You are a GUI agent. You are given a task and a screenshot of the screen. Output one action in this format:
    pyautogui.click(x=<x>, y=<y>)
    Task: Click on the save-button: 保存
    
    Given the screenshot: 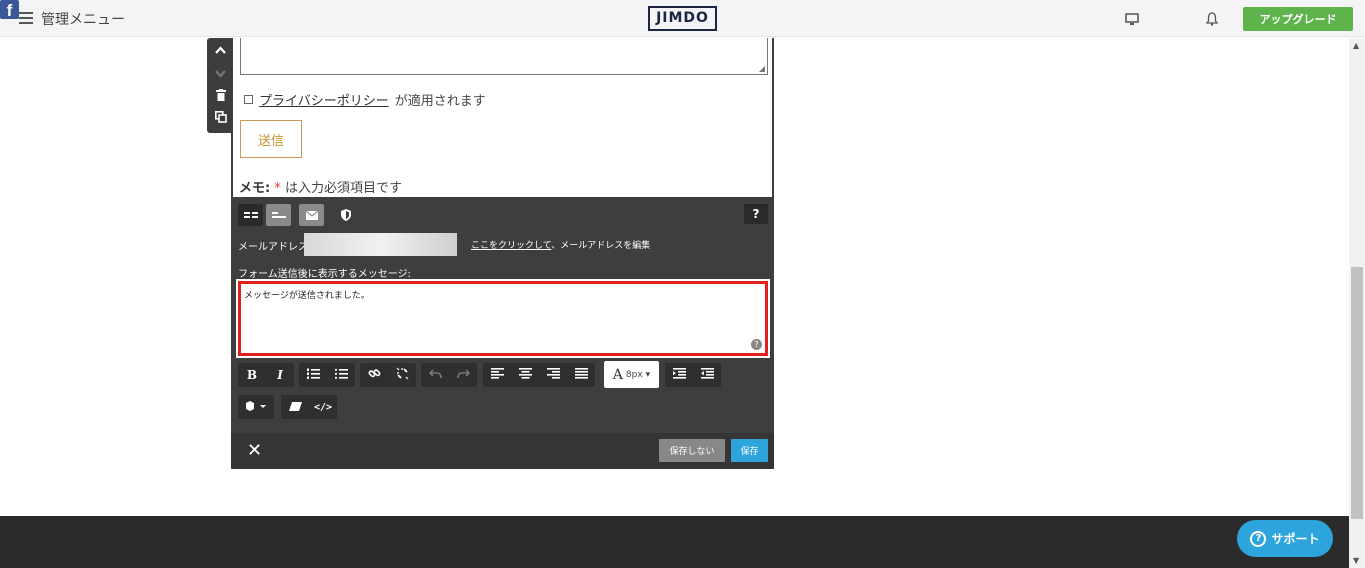 What is the action you would take?
    pyautogui.click(x=749, y=450)
    